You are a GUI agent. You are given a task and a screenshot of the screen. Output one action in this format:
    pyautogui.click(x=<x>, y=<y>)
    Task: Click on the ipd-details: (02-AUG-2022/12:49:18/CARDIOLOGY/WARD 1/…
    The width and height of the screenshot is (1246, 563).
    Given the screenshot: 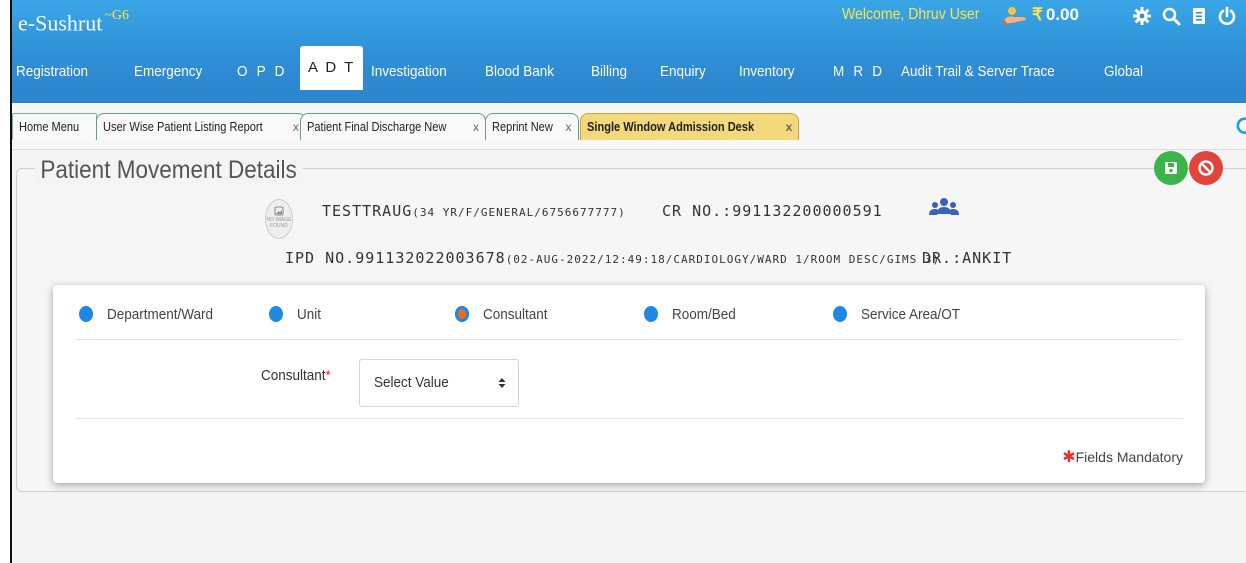 What is the action you would take?
    pyautogui.click(x=723, y=259)
    